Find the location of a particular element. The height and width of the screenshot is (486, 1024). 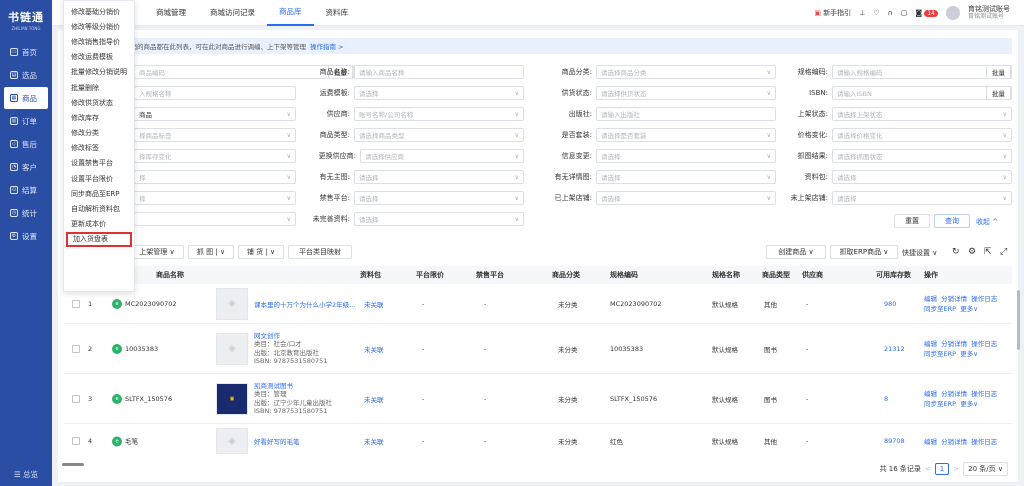

shield-icon: ♡ is located at coordinates (876, 13).